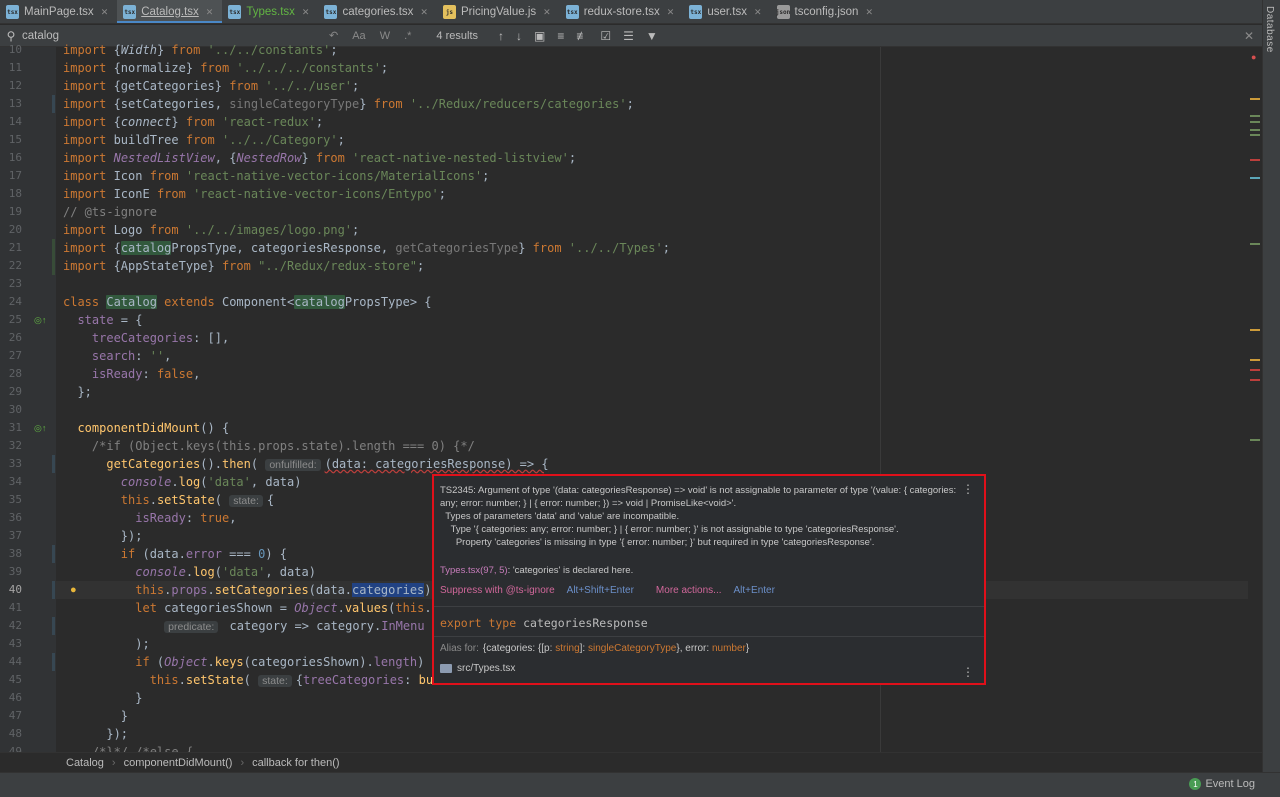 This screenshot has width=1280, height=797. I want to click on source-file: src/Types.tsx, so click(477, 668).